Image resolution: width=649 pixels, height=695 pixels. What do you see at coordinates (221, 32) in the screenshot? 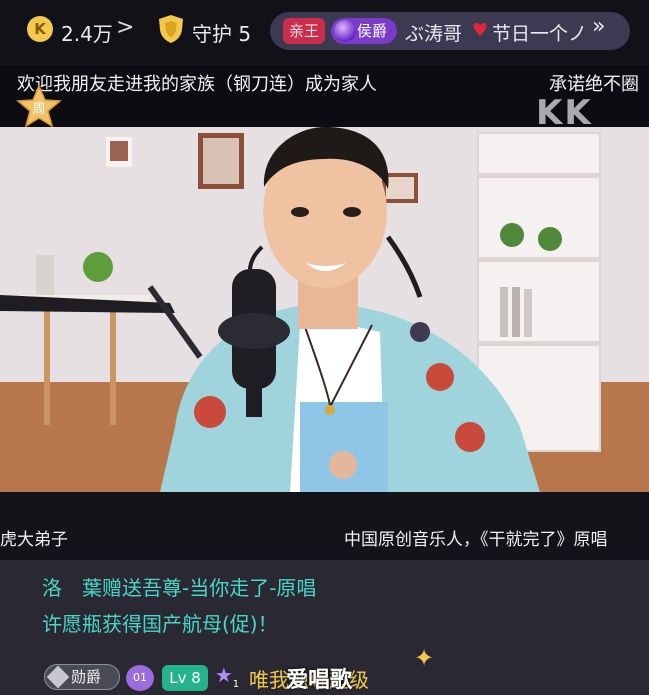
I see `guard-count: 守护 5` at bounding box center [221, 32].